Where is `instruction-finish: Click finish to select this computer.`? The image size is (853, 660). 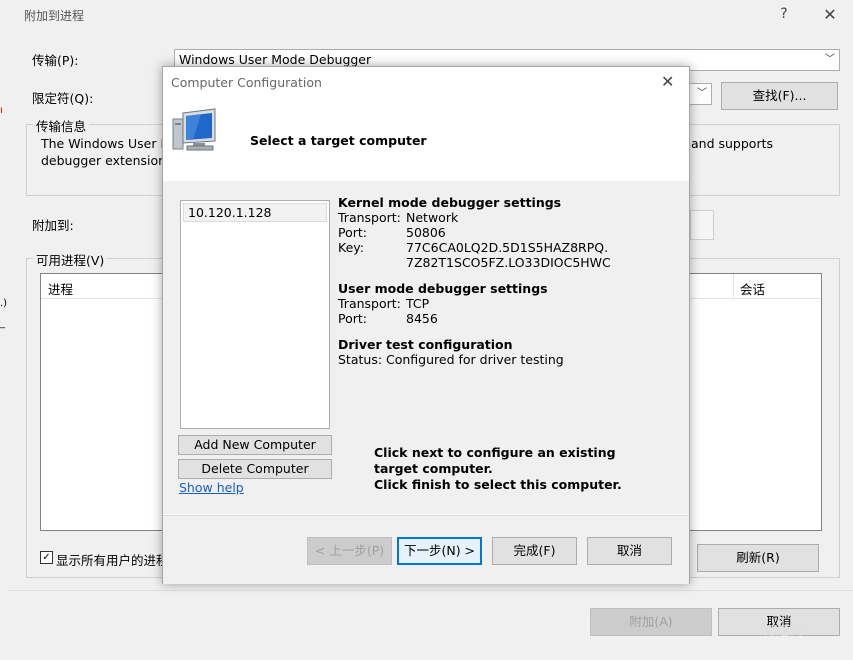 instruction-finish: Click finish to select this computer. is located at coordinates (498, 484).